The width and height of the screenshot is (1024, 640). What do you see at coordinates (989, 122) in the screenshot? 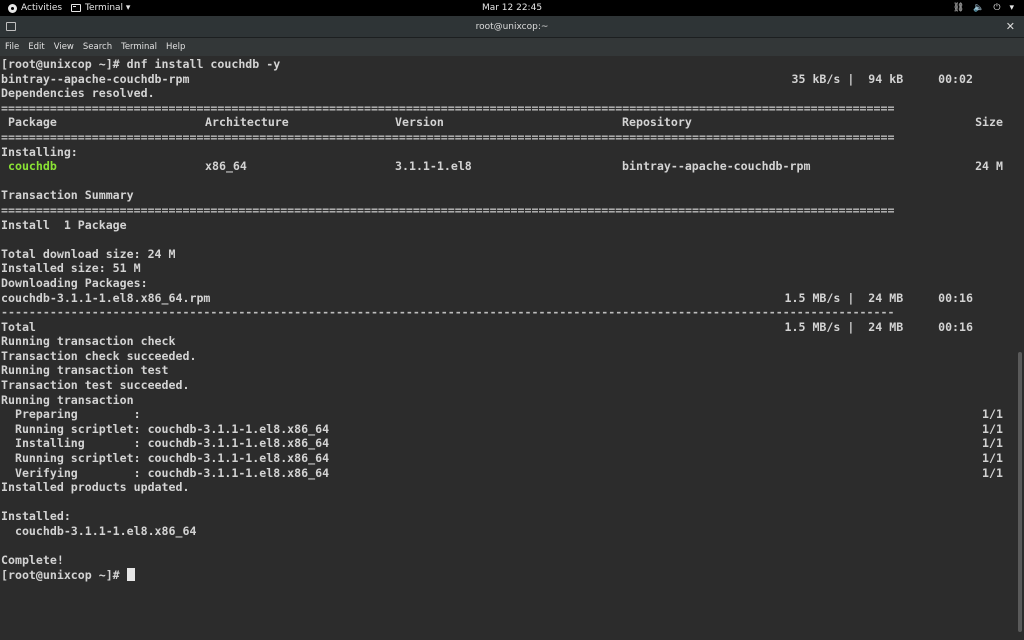
I see `line-right-text: Size` at bounding box center [989, 122].